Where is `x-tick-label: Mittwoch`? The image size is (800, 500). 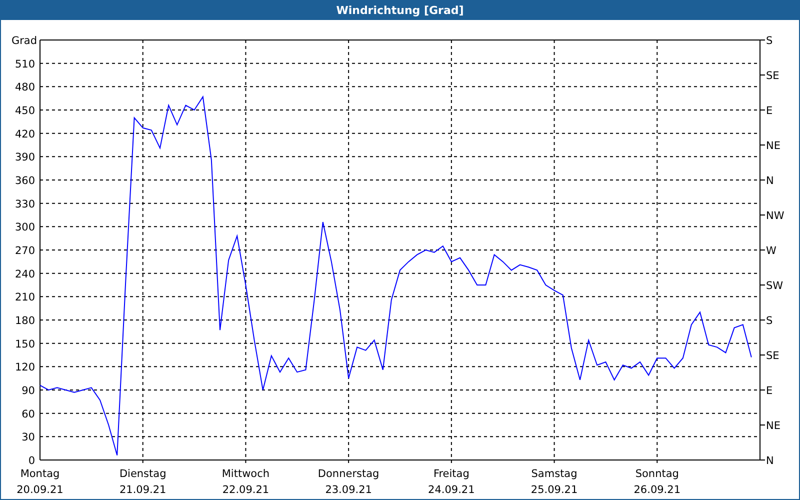
x-tick-label: Mittwoch is located at coordinates (246, 474).